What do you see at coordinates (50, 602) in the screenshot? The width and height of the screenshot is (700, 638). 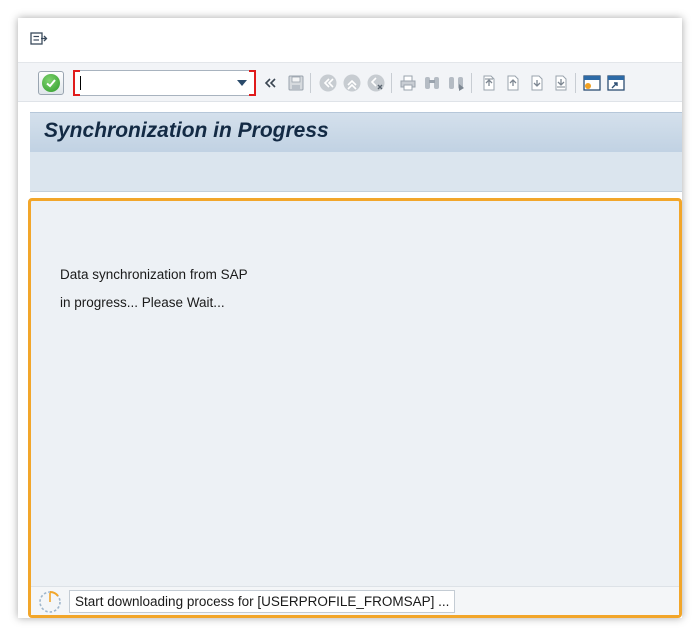 I see `loading-spinner-icon` at bounding box center [50, 602].